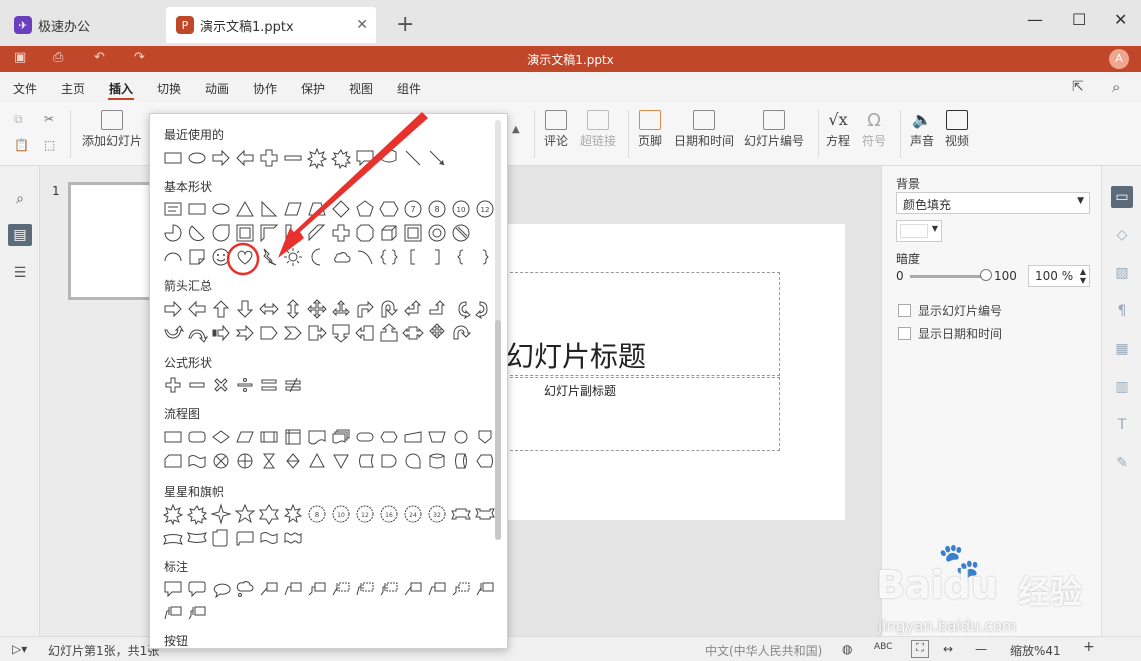  What do you see at coordinates (1122, 463) in the screenshot?
I see `signature-icon: ✎` at bounding box center [1122, 463].